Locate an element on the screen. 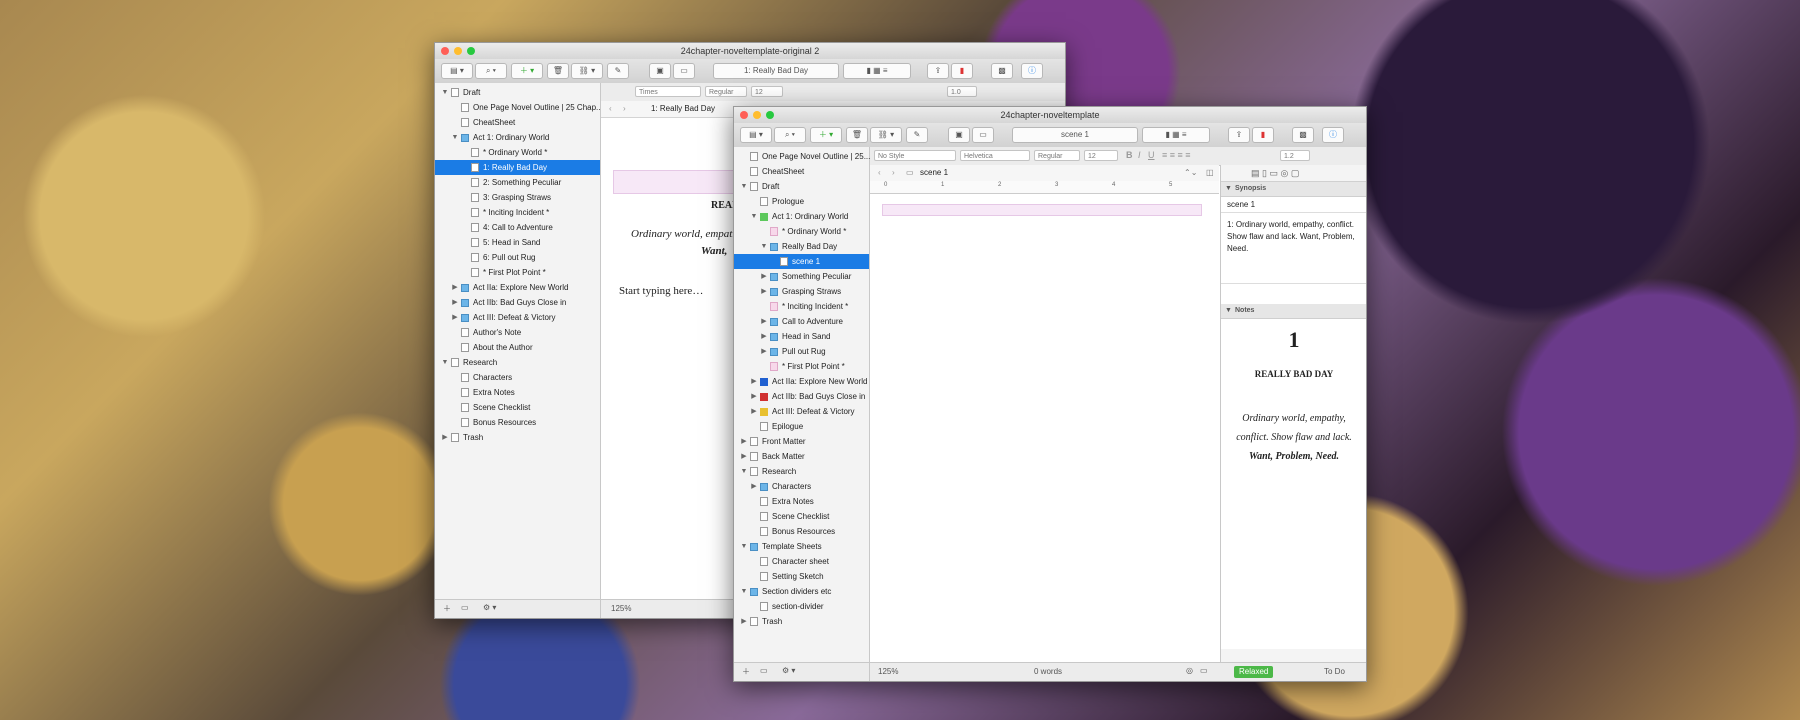  snapshot-button: ▣ is located at coordinates (660, 71).